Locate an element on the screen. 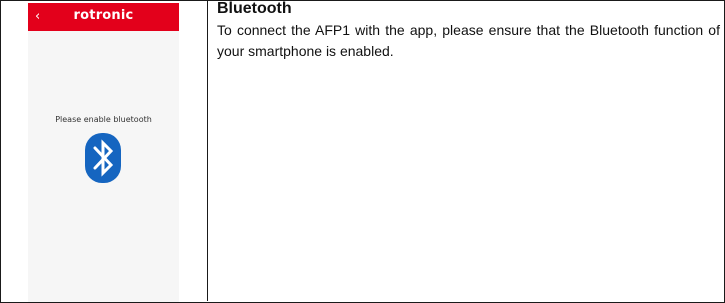  table-divider is located at coordinates (207, 150).